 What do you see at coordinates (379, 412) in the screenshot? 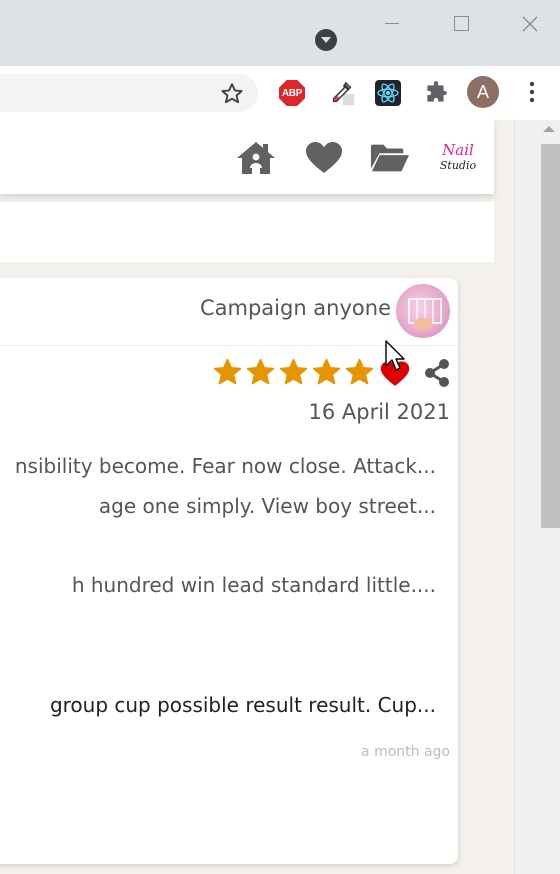
I see `review-date: 16 April 2021` at bounding box center [379, 412].